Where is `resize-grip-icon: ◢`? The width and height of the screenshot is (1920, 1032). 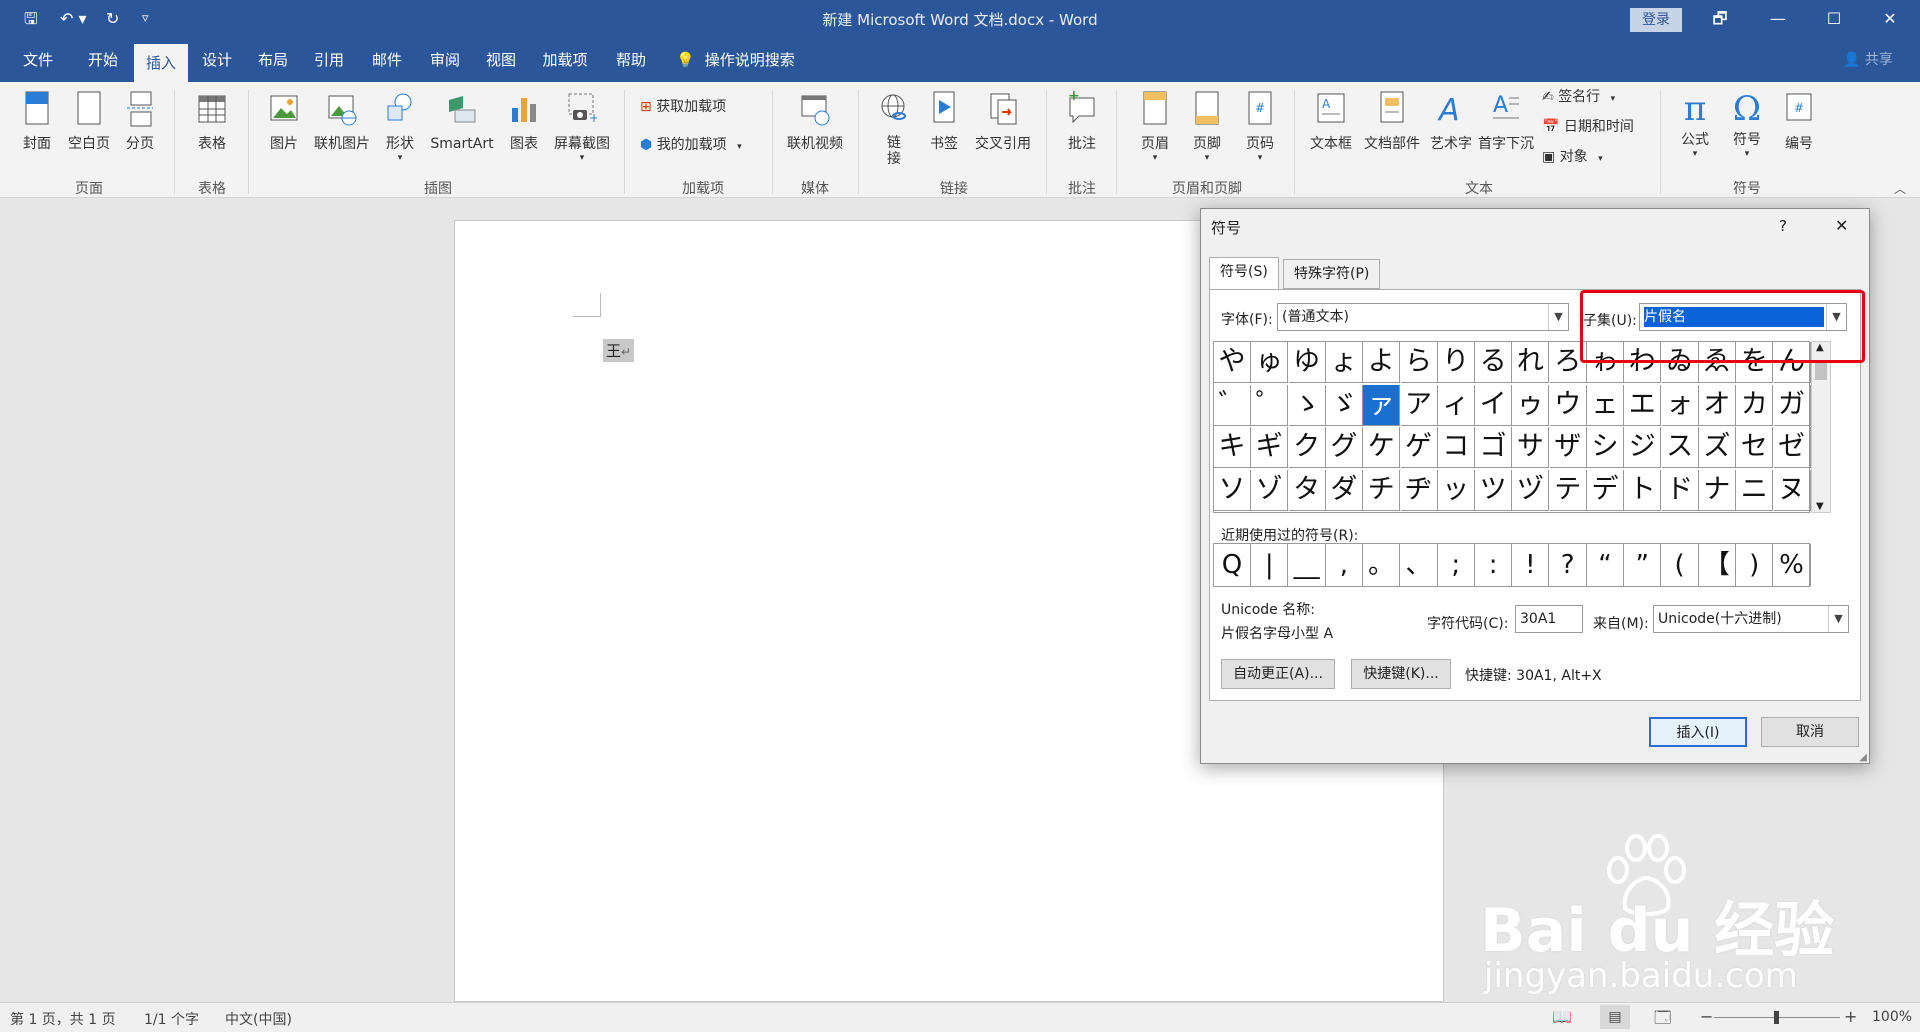
resize-grip-icon: ◢ is located at coordinates (1863, 757).